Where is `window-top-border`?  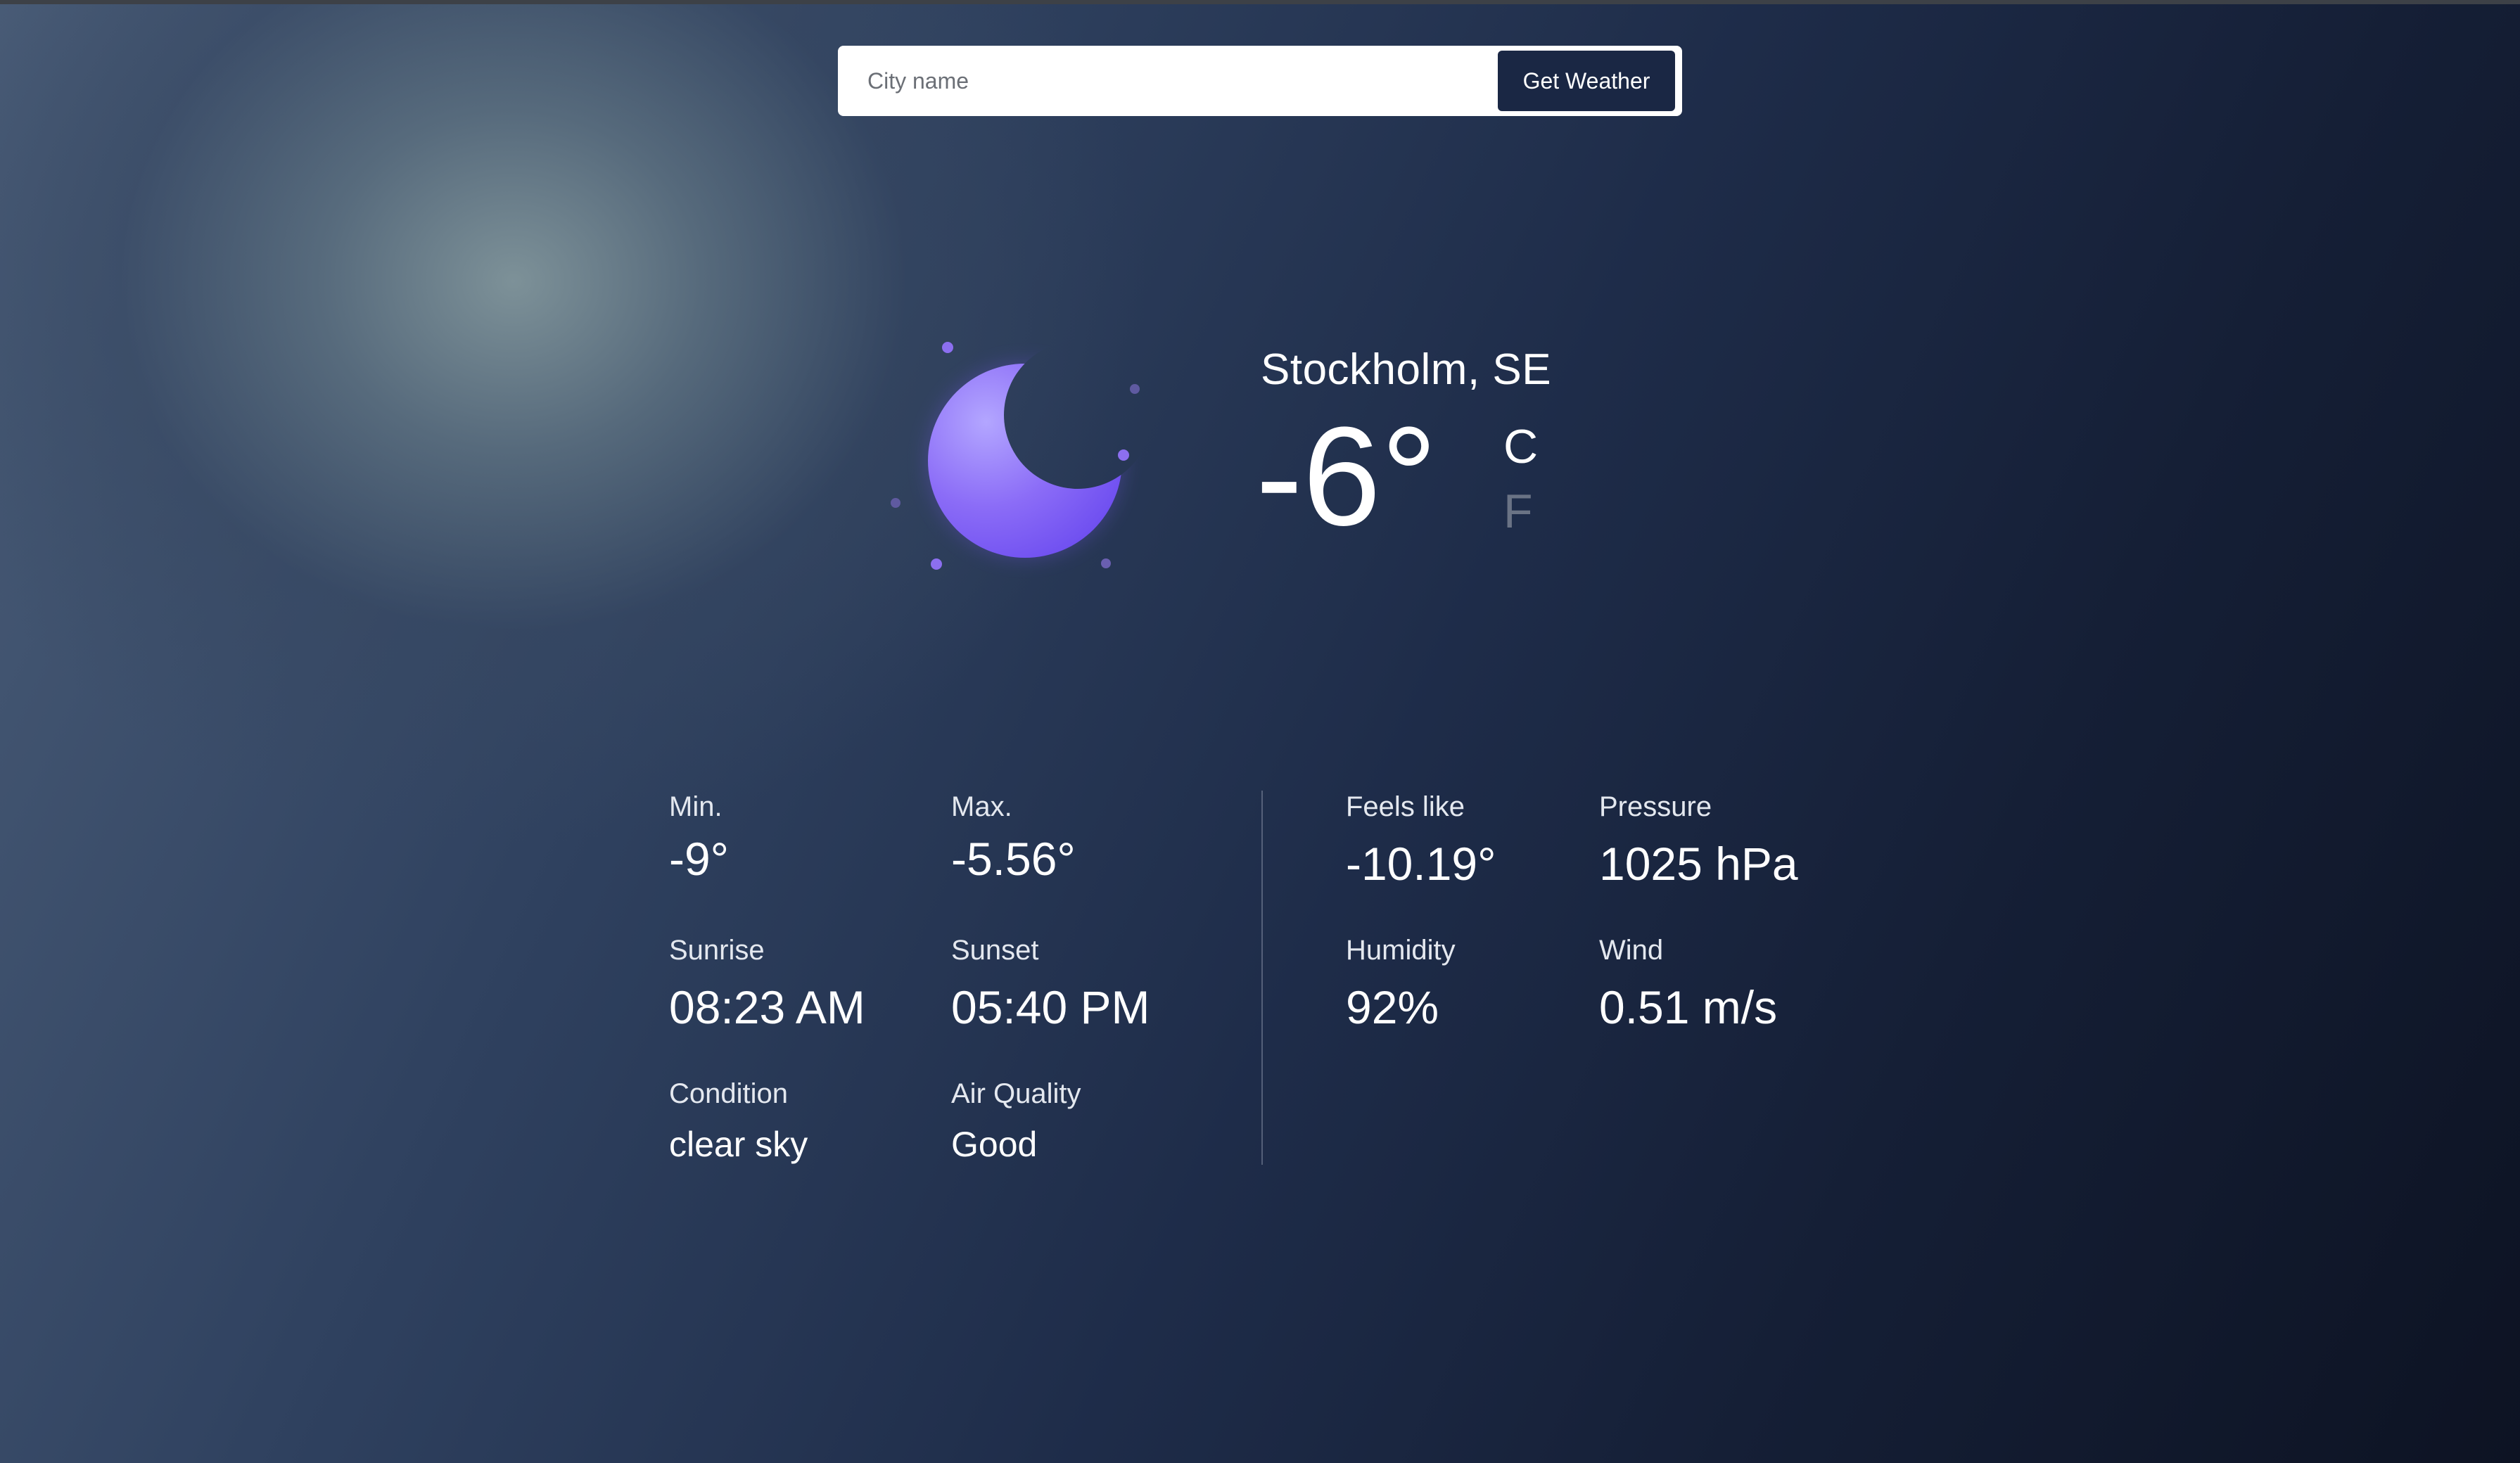
window-top-border is located at coordinates (1260, 2).